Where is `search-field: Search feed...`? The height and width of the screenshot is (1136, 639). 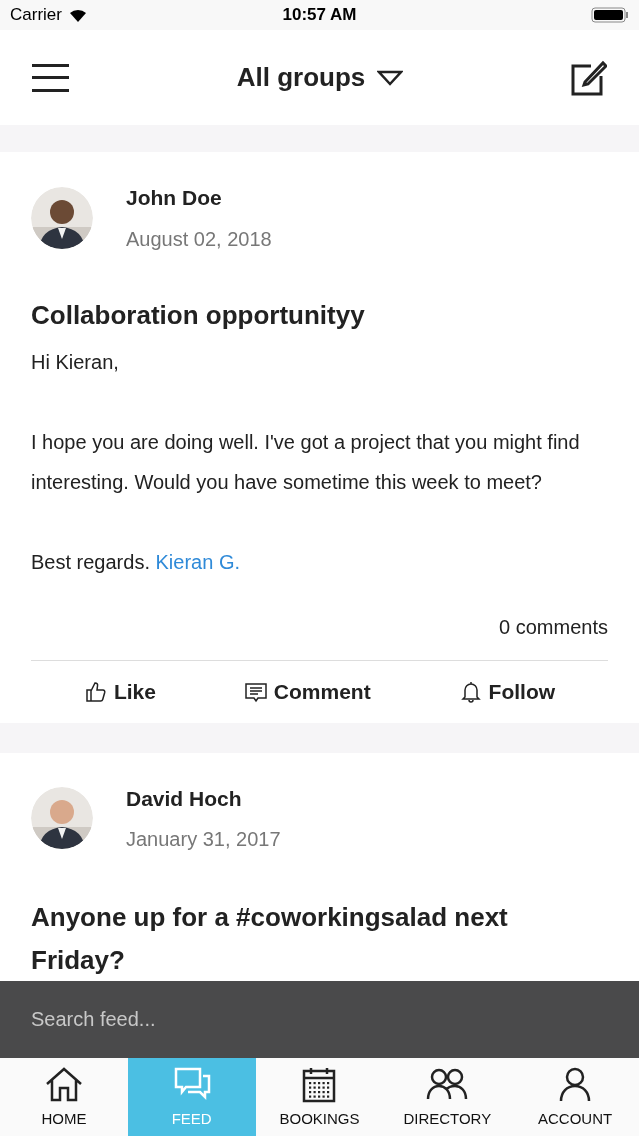 search-field: Search feed... is located at coordinates (319, 1019).